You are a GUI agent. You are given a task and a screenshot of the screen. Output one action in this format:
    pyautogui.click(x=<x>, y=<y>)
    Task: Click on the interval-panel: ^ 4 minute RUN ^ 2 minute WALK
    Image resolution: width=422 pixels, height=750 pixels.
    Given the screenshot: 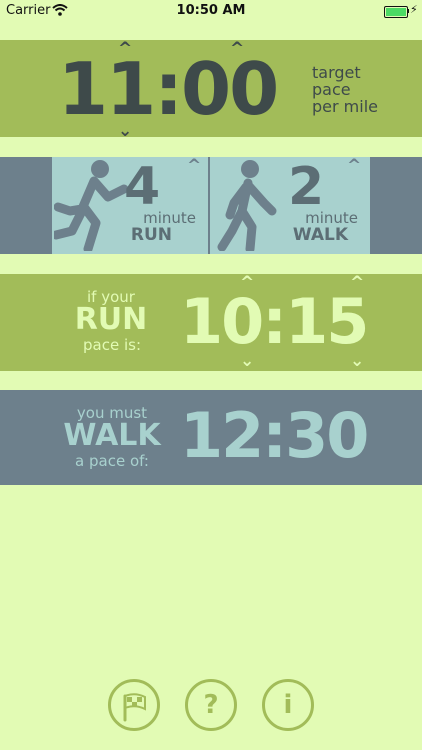 What is the action you would take?
    pyautogui.click(x=211, y=205)
    